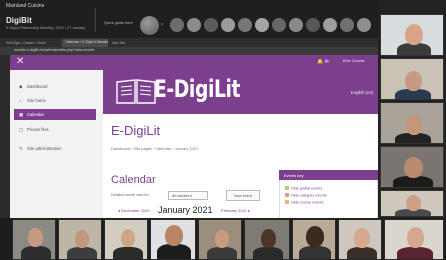  What do you see at coordinates (55, 100) in the screenshot?
I see `sidebar-item-site-home: ⌂ Site home` at bounding box center [55, 100].